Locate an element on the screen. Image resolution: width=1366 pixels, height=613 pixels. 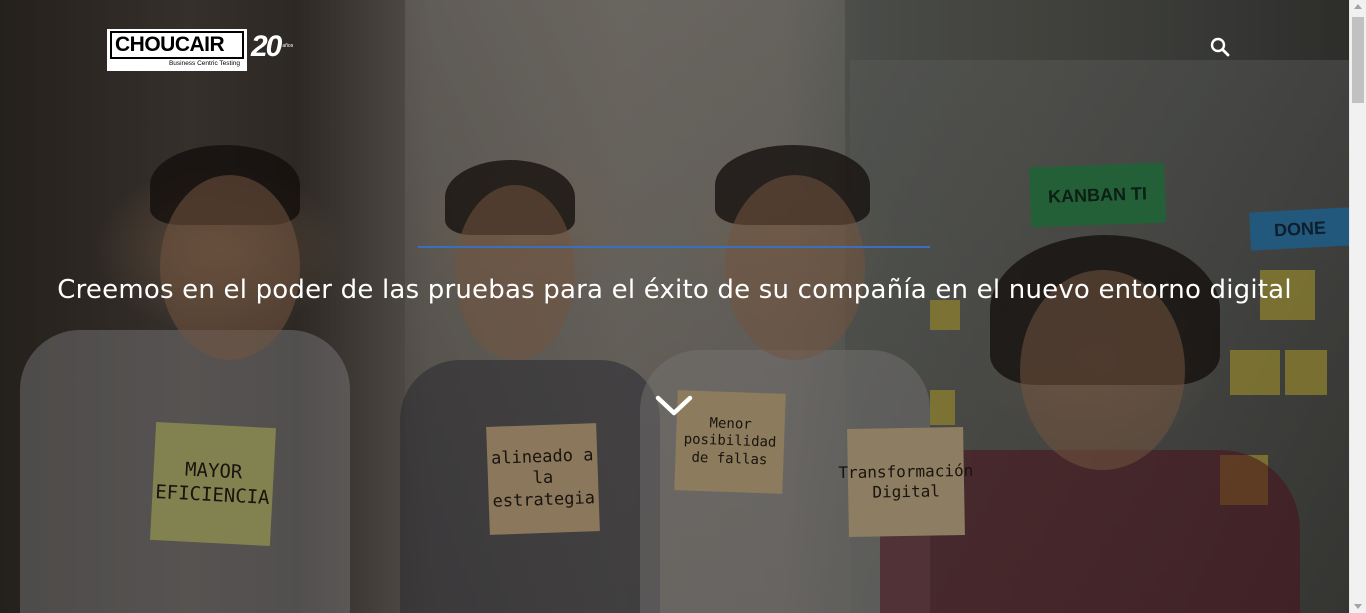
chevron-down-icon is located at coordinates (674, 405).